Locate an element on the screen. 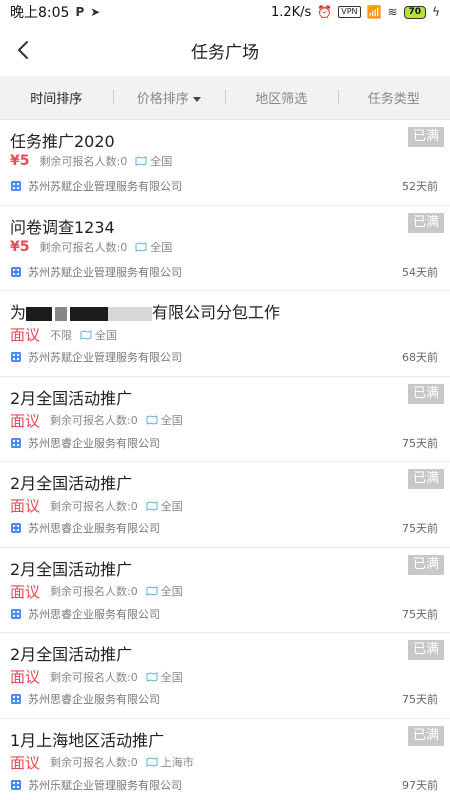  filter-label: 时间排序 is located at coordinates (56, 99).